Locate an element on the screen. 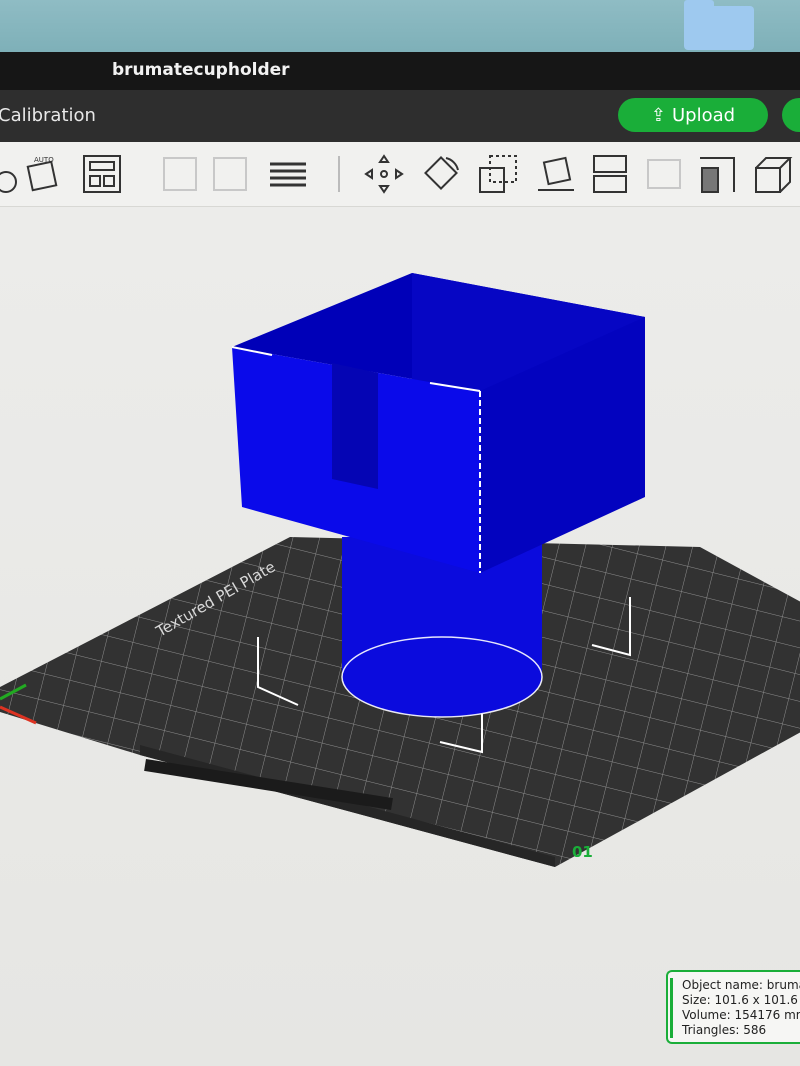 The height and width of the screenshot is (1066, 800). desktop-background is located at coordinates (400, 26).